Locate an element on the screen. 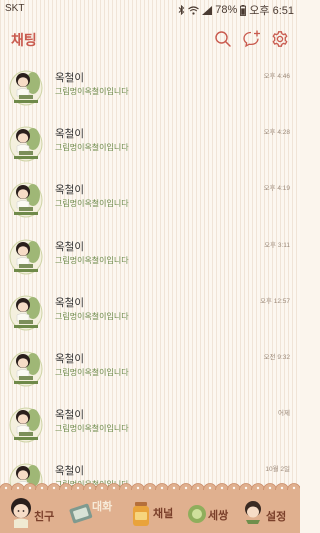 The image size is (320, 533). tab-label: 세쌍 is located at coordinates (218, 515).